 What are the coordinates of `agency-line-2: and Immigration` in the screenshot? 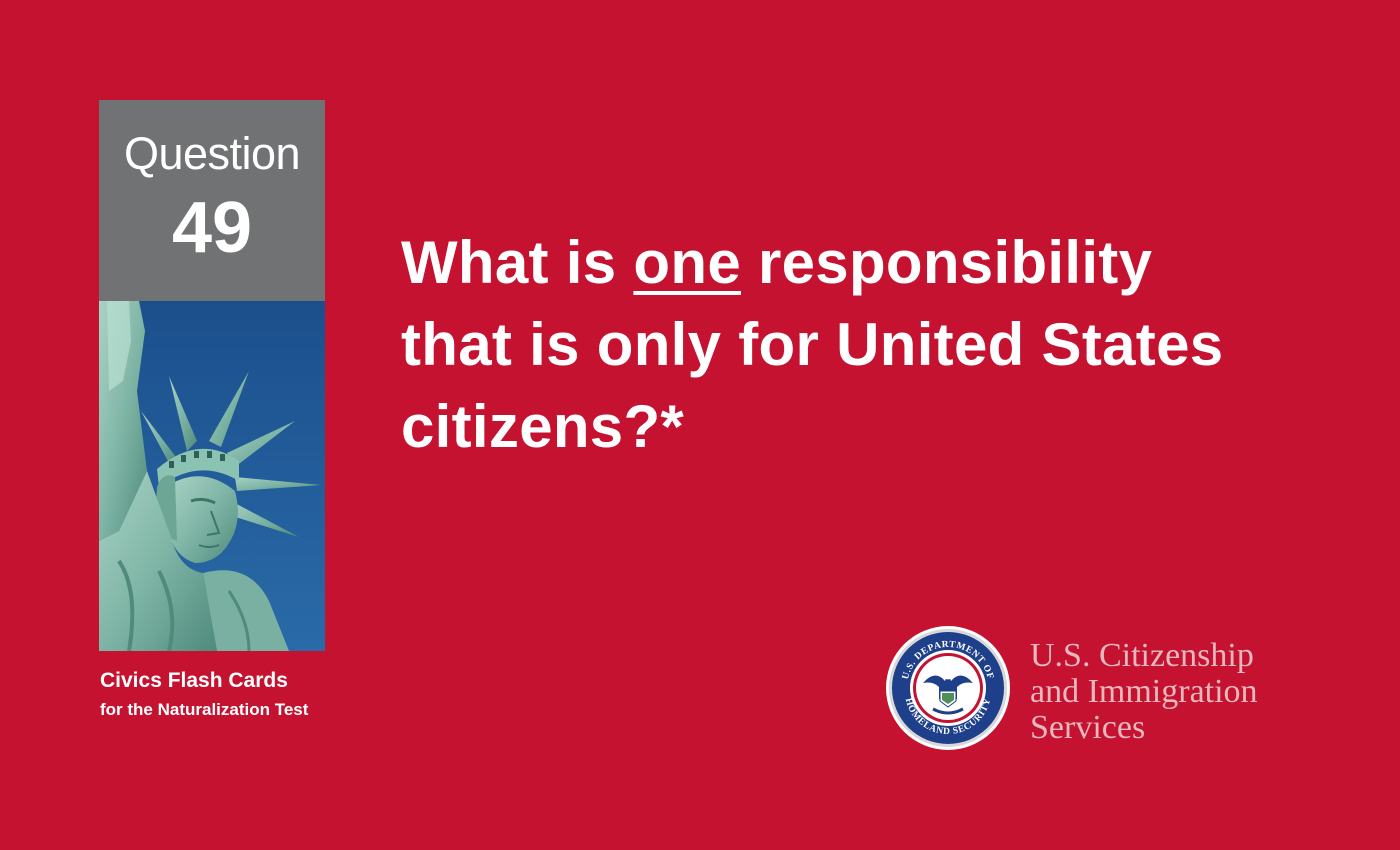 It's located at (1144, 691).